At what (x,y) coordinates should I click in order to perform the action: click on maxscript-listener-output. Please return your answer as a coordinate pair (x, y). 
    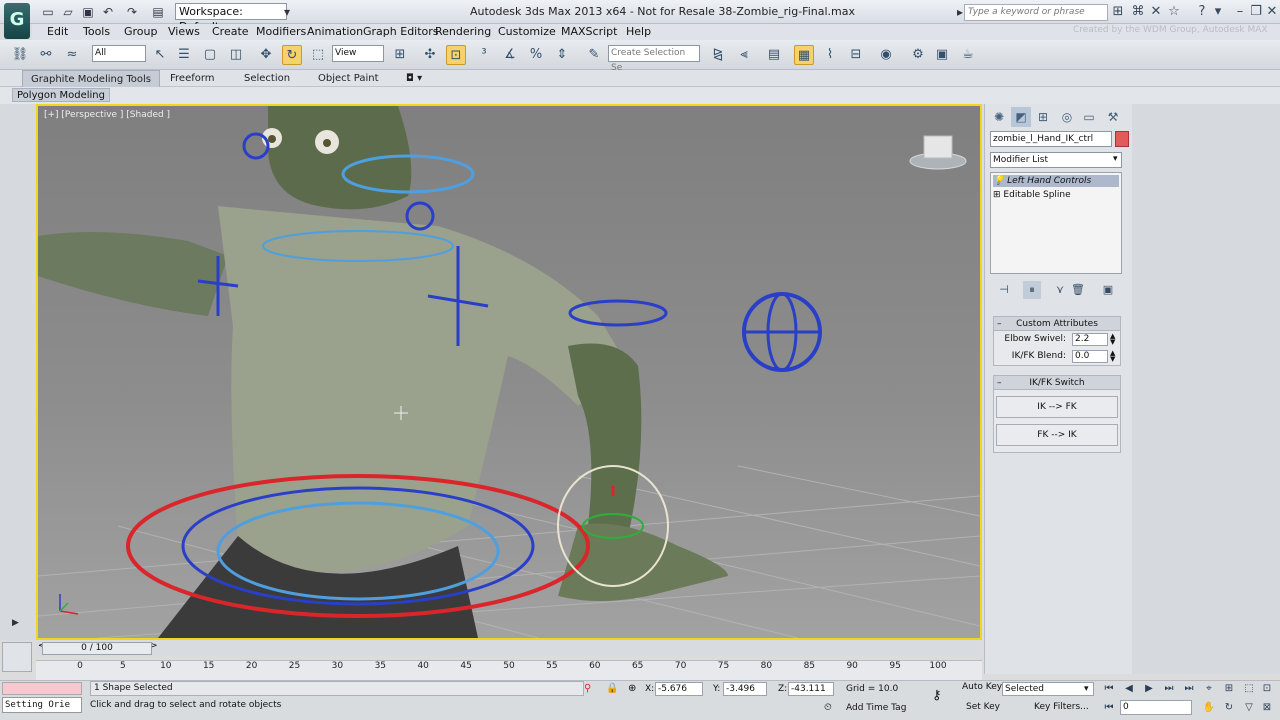
    Looking at the image, I should click on (42, 688).